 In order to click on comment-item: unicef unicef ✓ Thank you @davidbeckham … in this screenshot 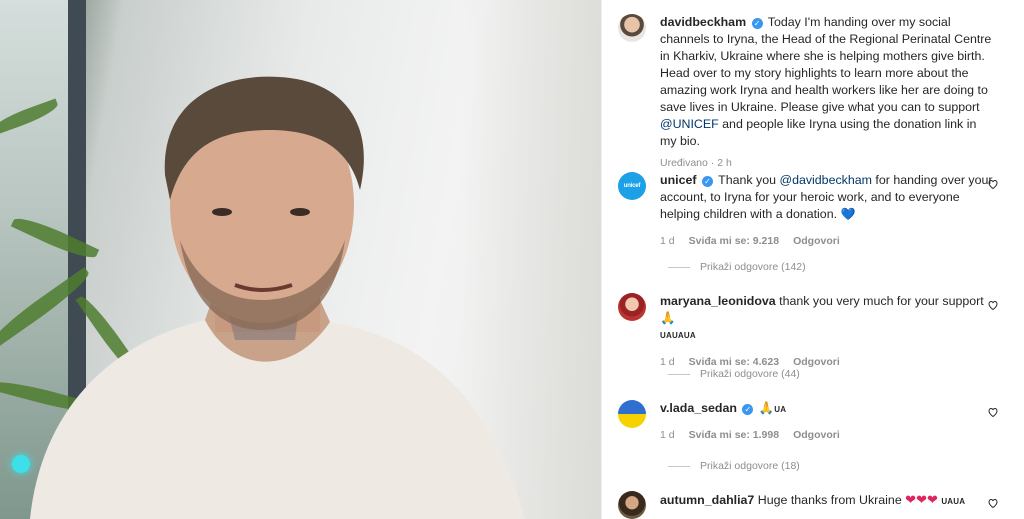, I will do `click(813, 211)`.